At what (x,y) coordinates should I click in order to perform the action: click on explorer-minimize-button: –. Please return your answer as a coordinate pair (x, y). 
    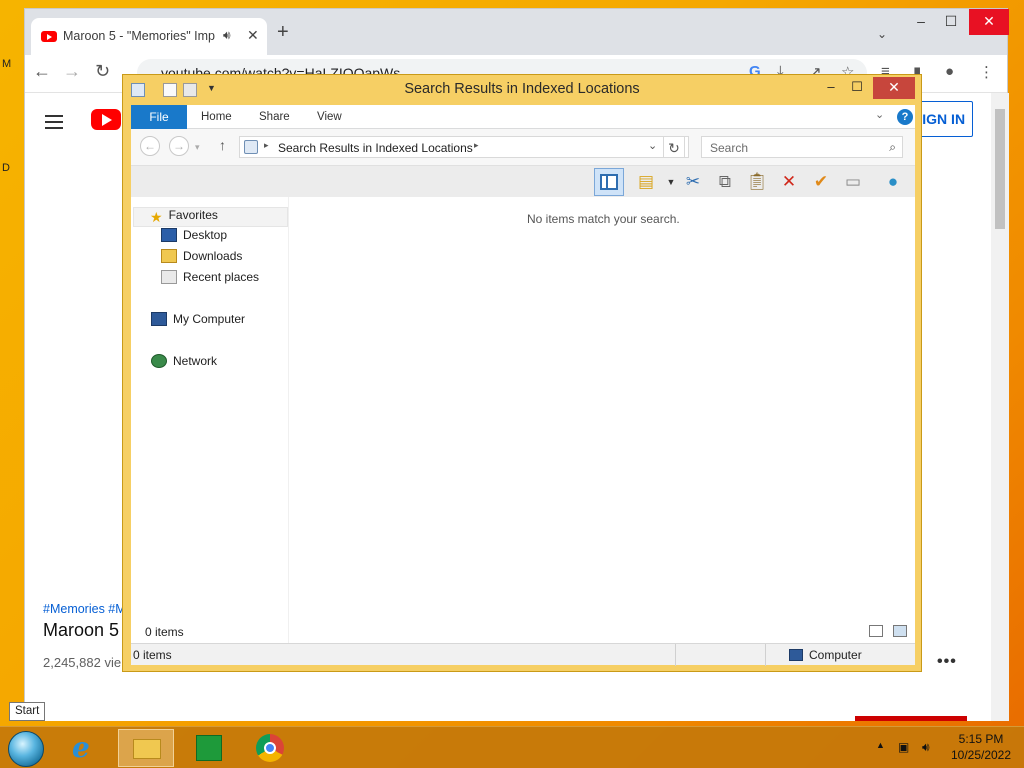
    Looking at the image, I should click on (831, 88).